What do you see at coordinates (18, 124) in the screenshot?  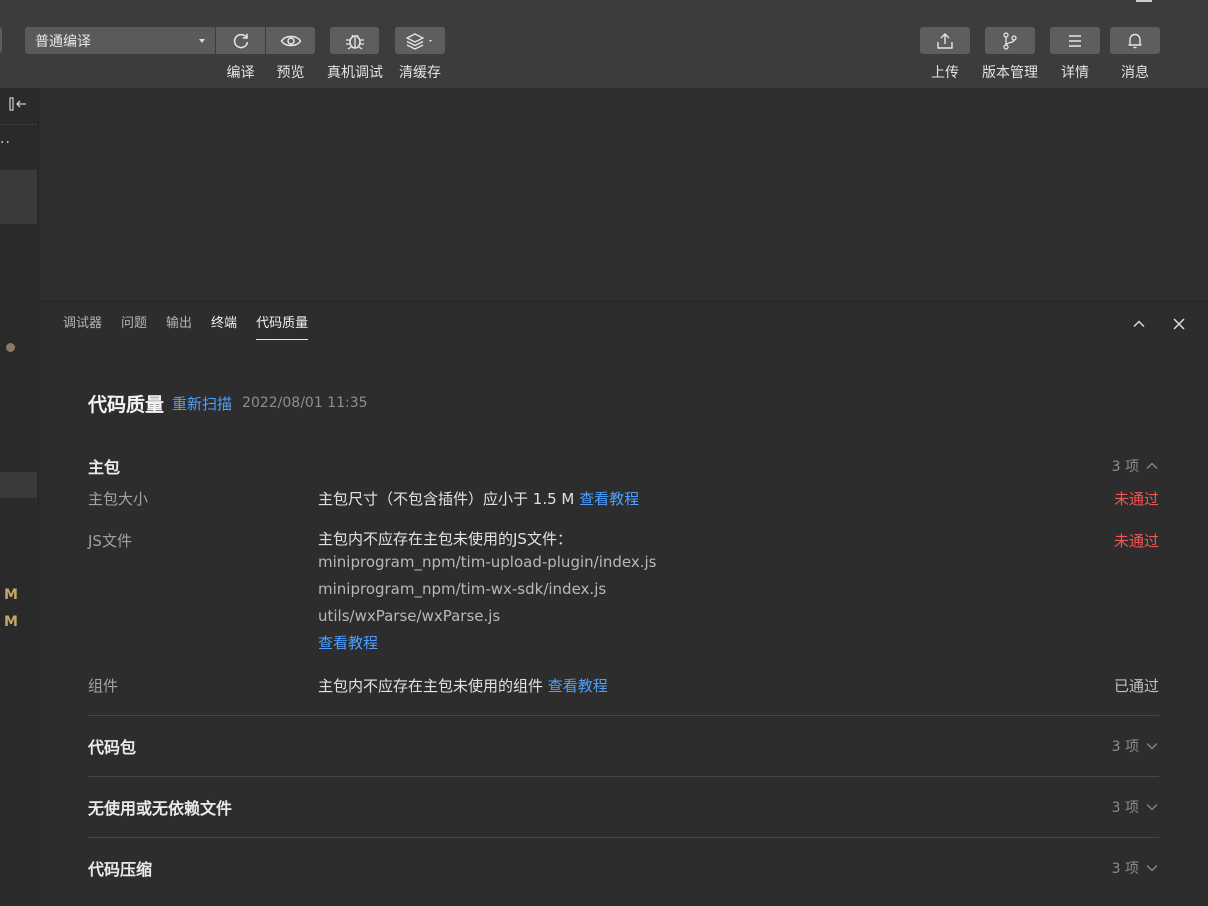 I see `strip-divider` at bounding box center [18, 124].